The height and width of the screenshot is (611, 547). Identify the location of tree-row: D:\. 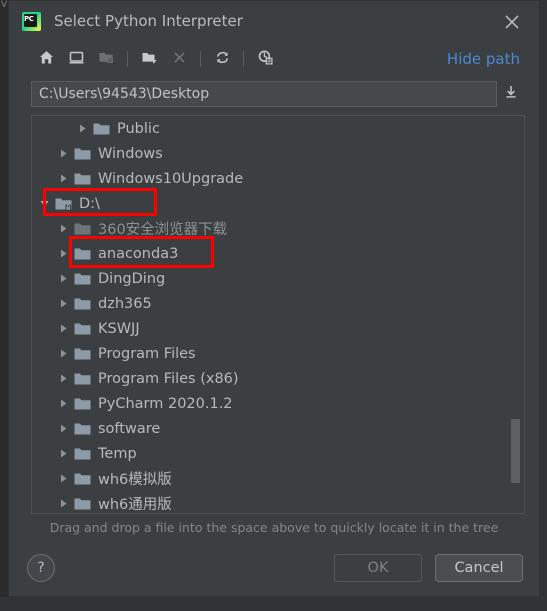
(278, 203).